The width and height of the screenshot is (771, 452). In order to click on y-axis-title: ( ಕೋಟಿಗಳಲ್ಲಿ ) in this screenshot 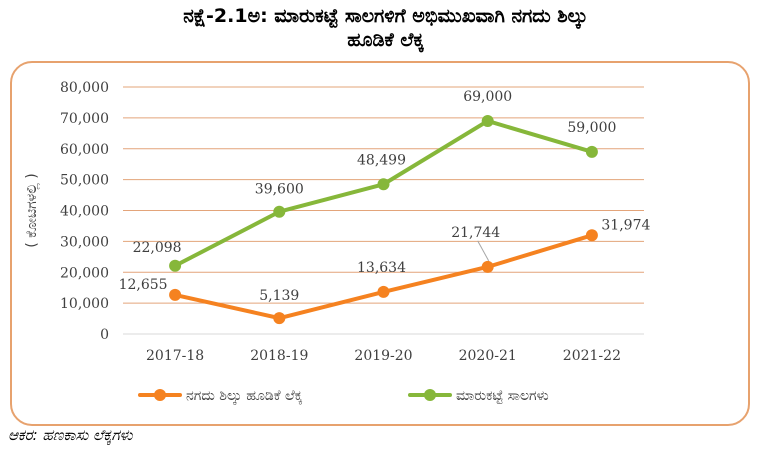, I will do `click(32, 210)`.